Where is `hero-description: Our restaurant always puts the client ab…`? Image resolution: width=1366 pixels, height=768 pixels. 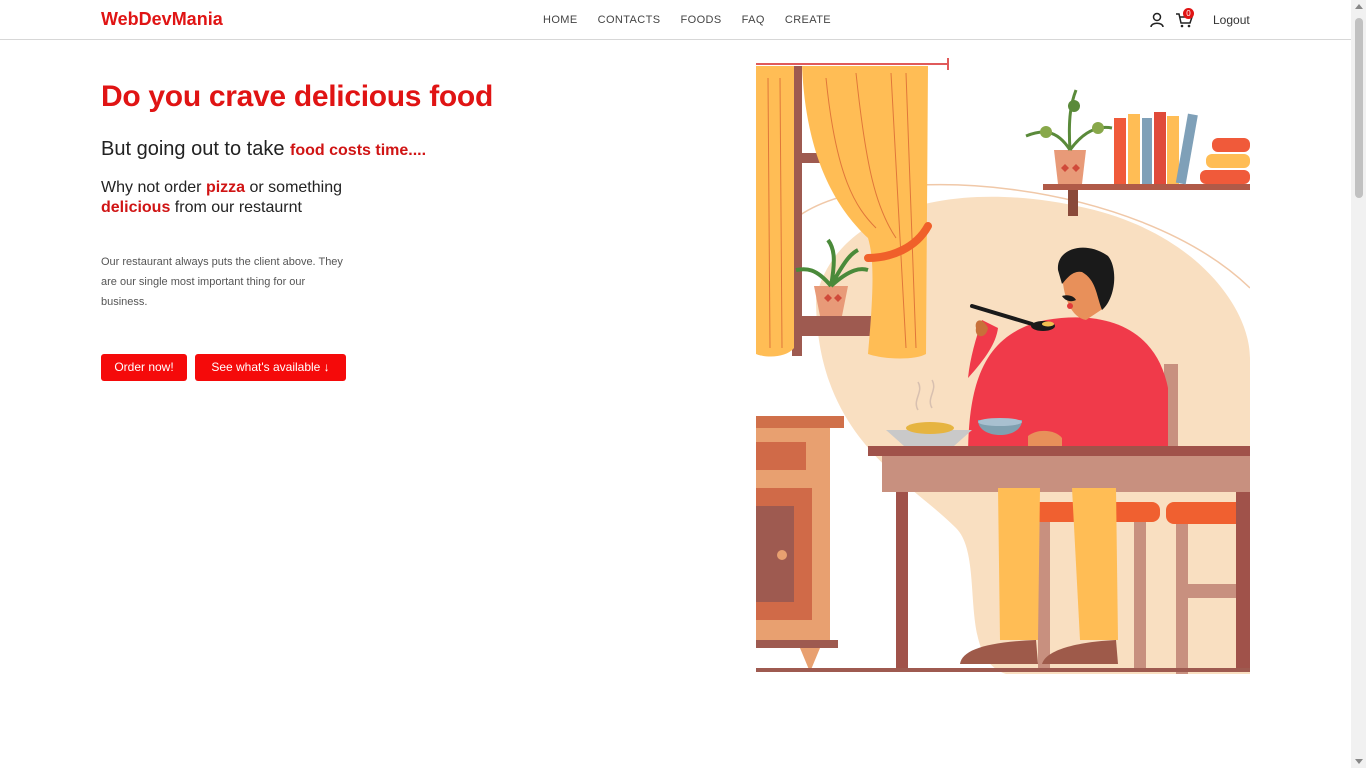 hero-description: Our restaurant always puts the client ab… is located at coordinates (222, 282).